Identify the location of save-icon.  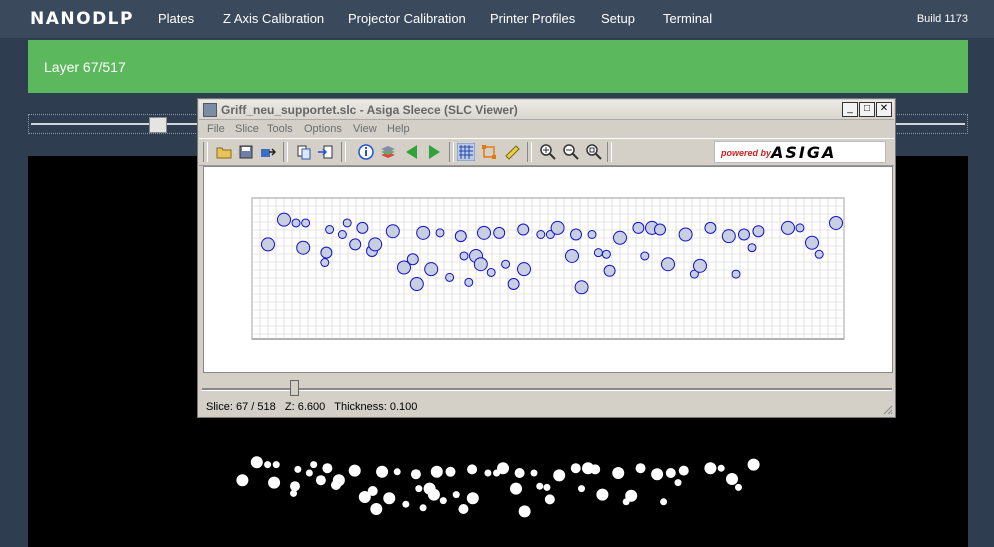
(246, 152).